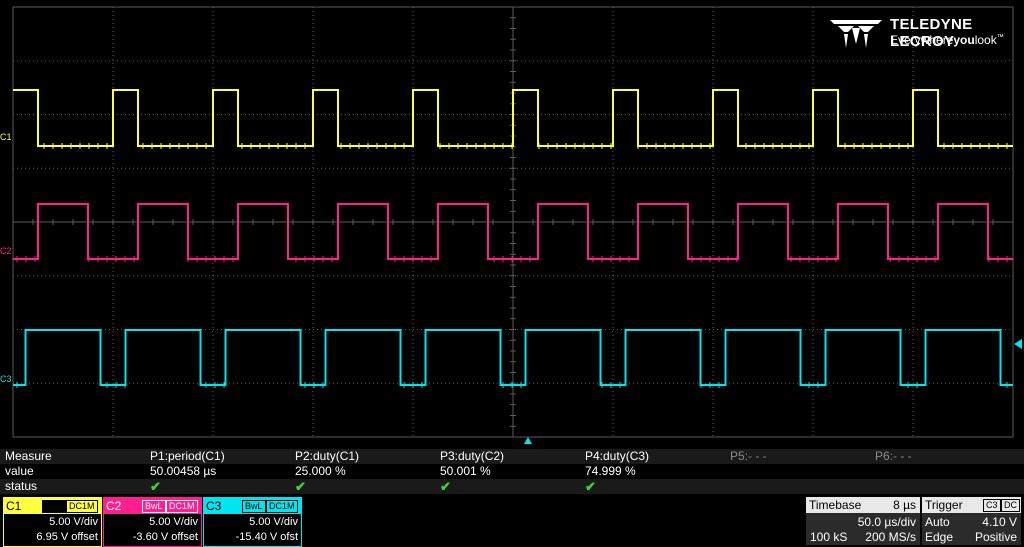  I want to click on c3-vdiv: 5.00 V/div, so click(273, 522).